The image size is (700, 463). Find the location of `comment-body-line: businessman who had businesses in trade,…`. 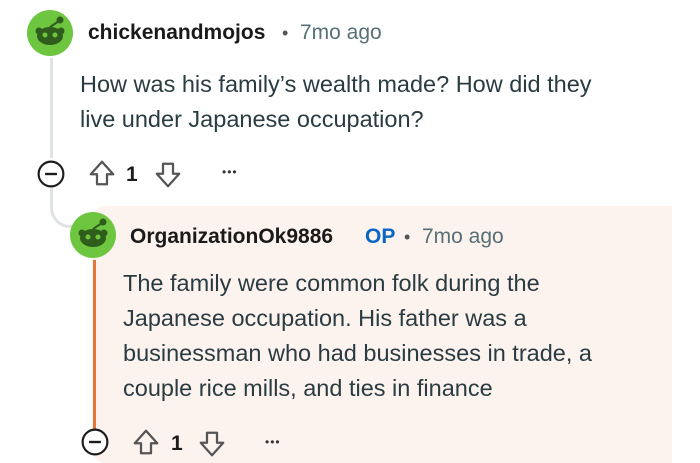

comment-body-line: businessman who had businesses in trade,… is located at coordinates (357, 353).